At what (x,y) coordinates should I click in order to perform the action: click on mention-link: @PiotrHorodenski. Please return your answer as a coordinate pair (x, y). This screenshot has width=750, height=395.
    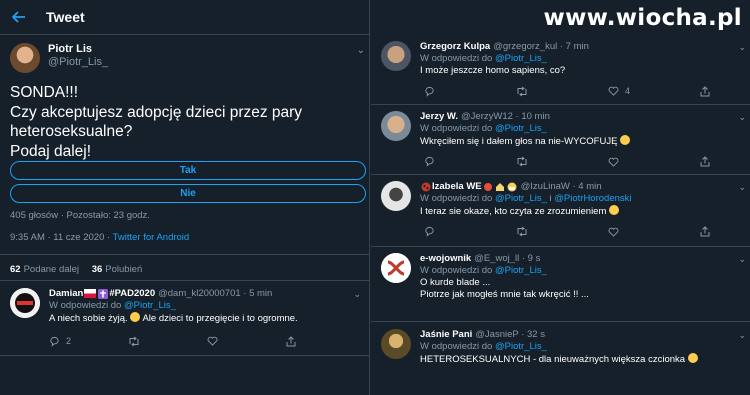
    Looking at the image, I should click on (592, 198).